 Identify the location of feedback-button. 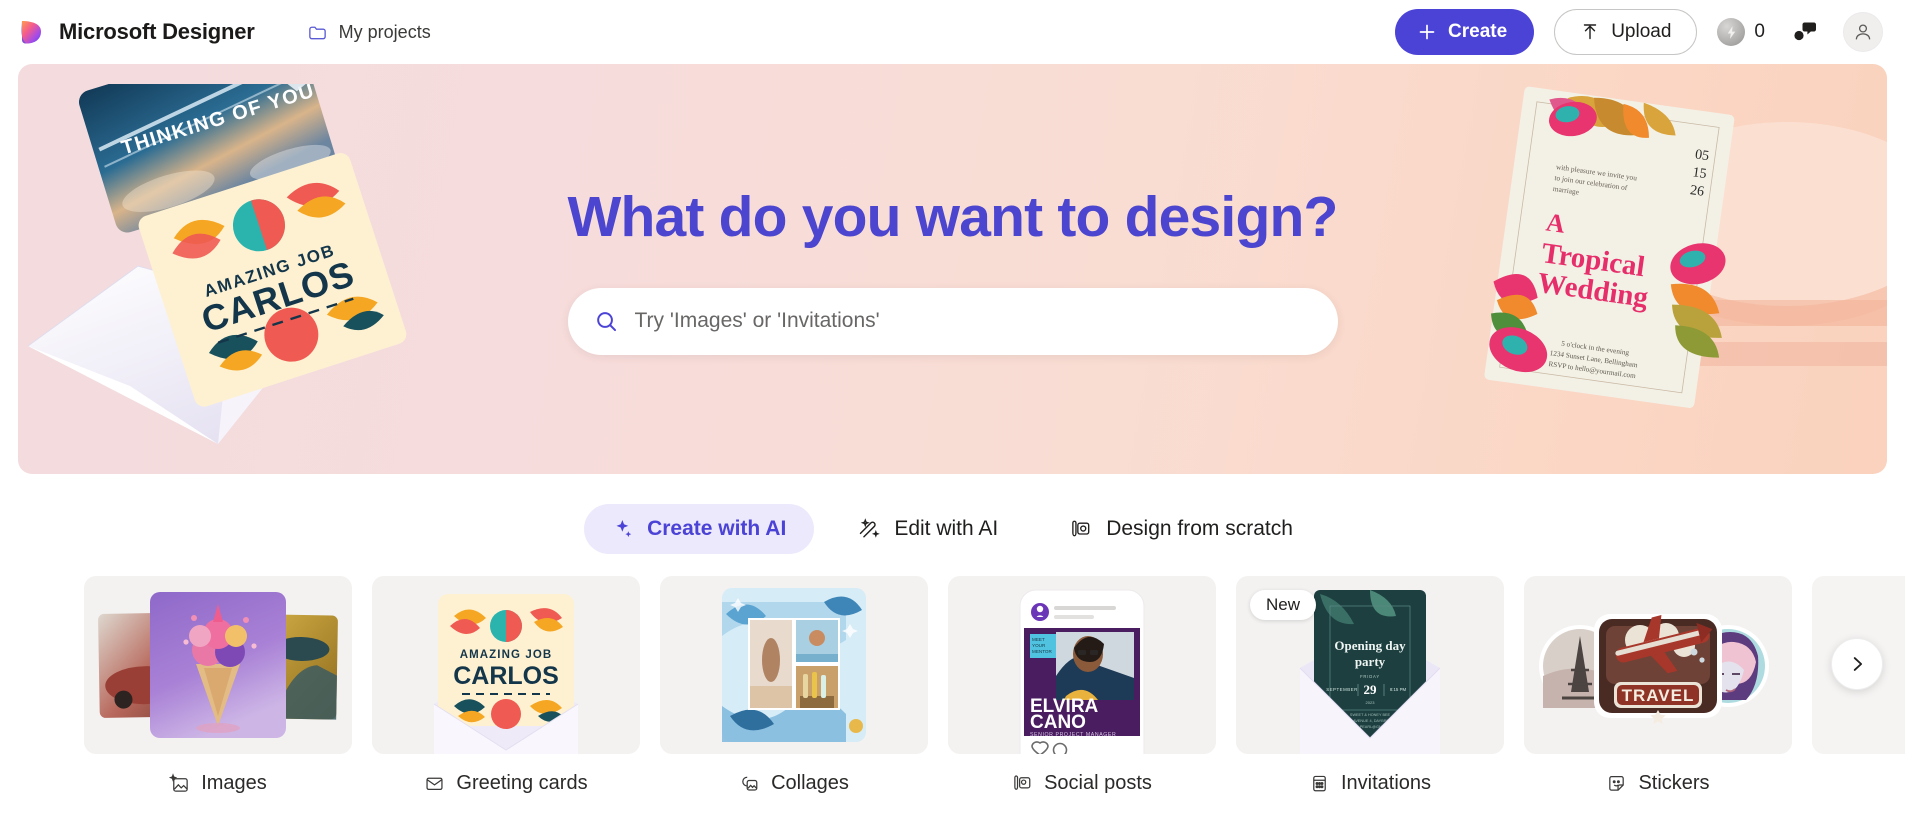
(1804, 32).